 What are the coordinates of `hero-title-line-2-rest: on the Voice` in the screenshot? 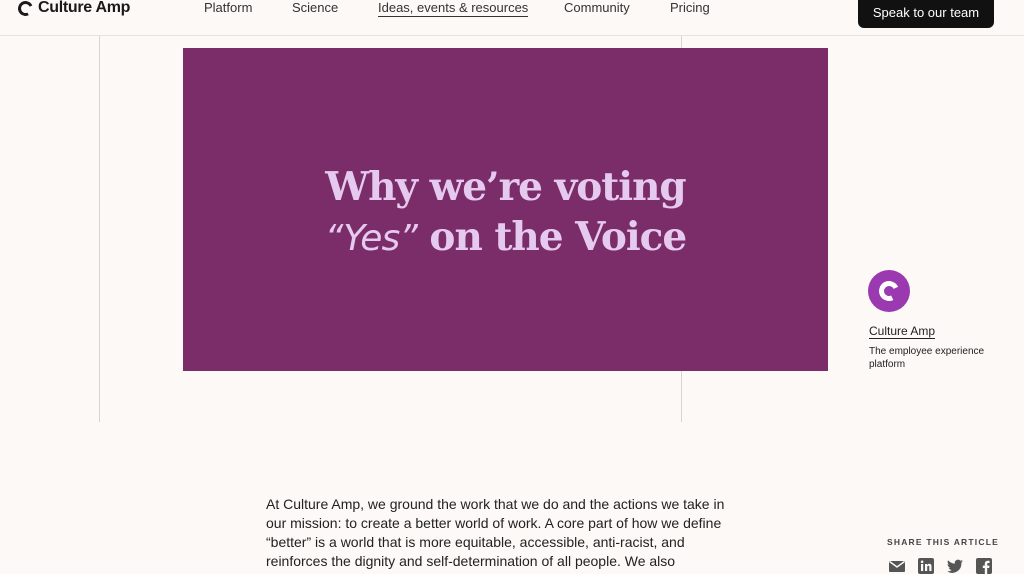 It's located at (551, 237).